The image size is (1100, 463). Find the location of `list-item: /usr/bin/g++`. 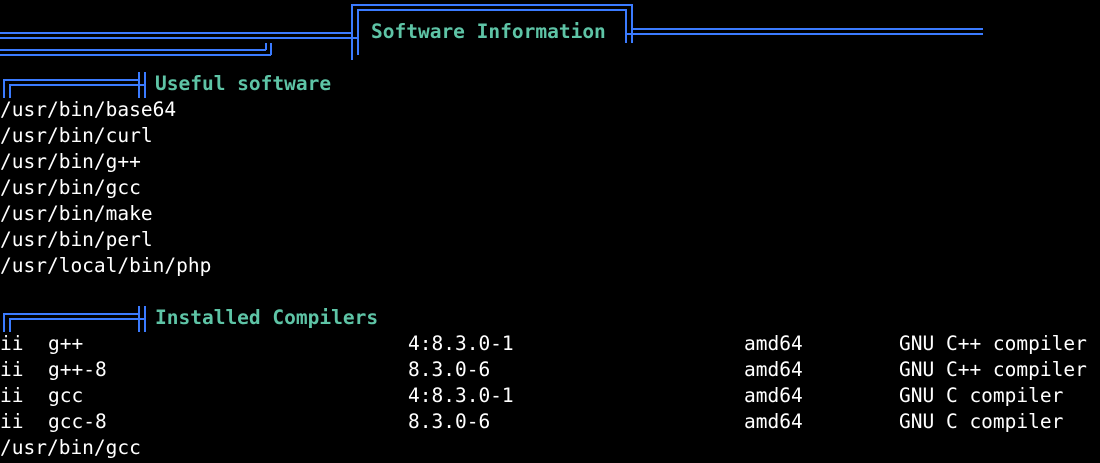

list-item: /usr/bin/g++ is located at coordinates (70, 161).